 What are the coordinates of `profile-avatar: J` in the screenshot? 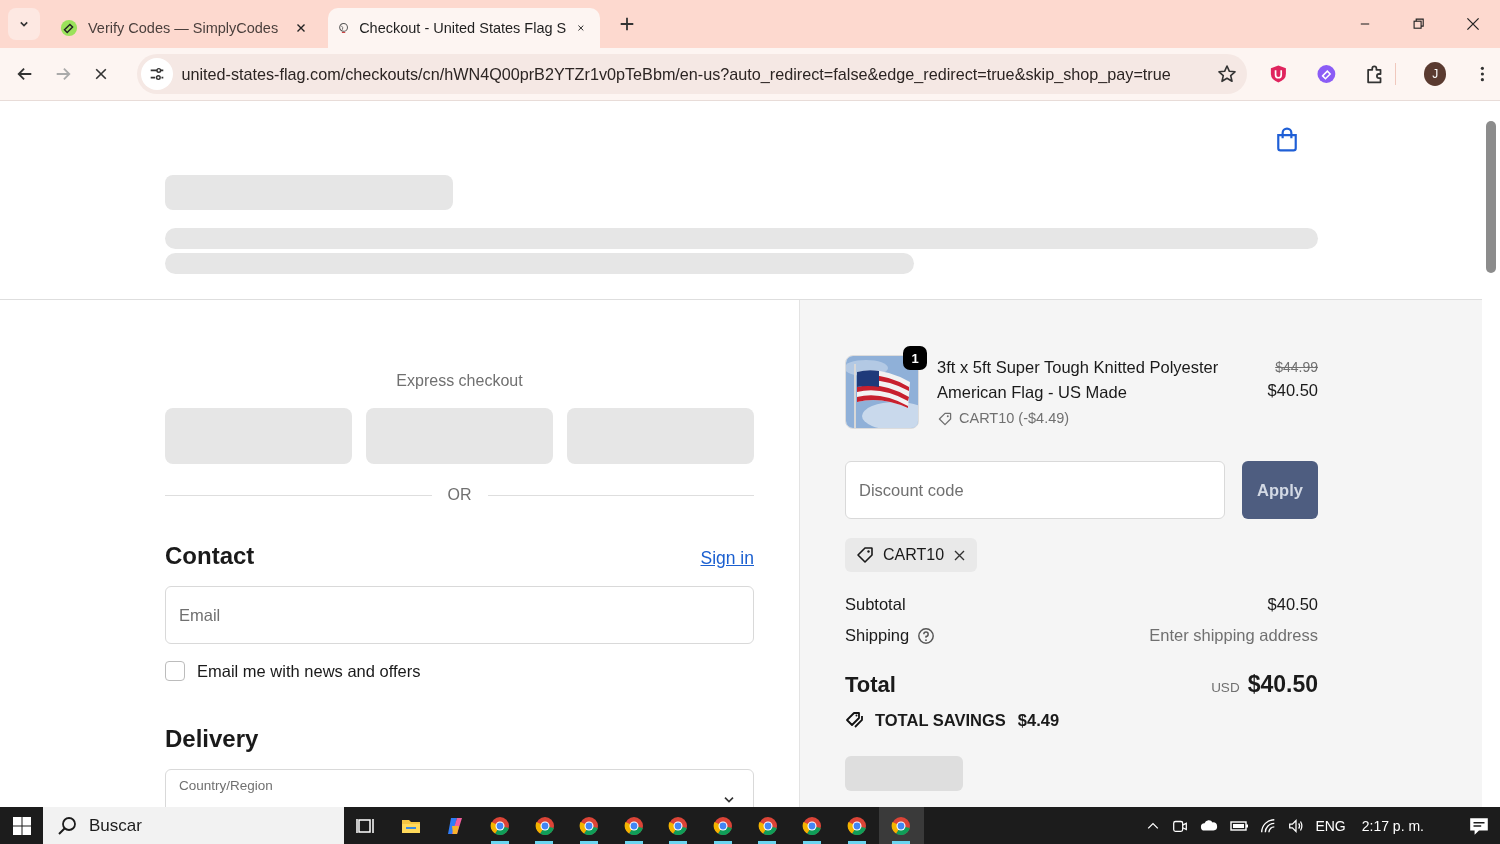 It's located at (1435, 74).